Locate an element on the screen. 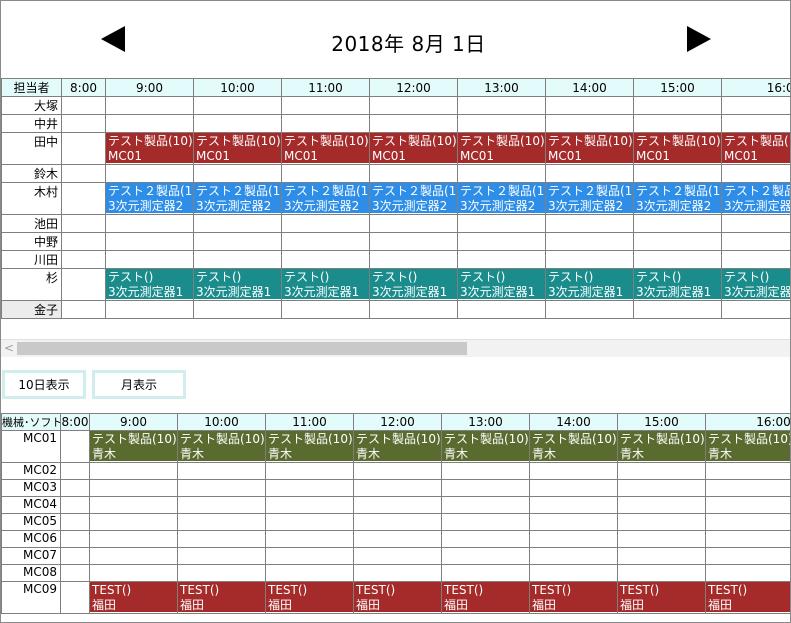 The image size is (791, 623). time-slot: テスト製品(10) 青木 is located at coordinates (747, 446).